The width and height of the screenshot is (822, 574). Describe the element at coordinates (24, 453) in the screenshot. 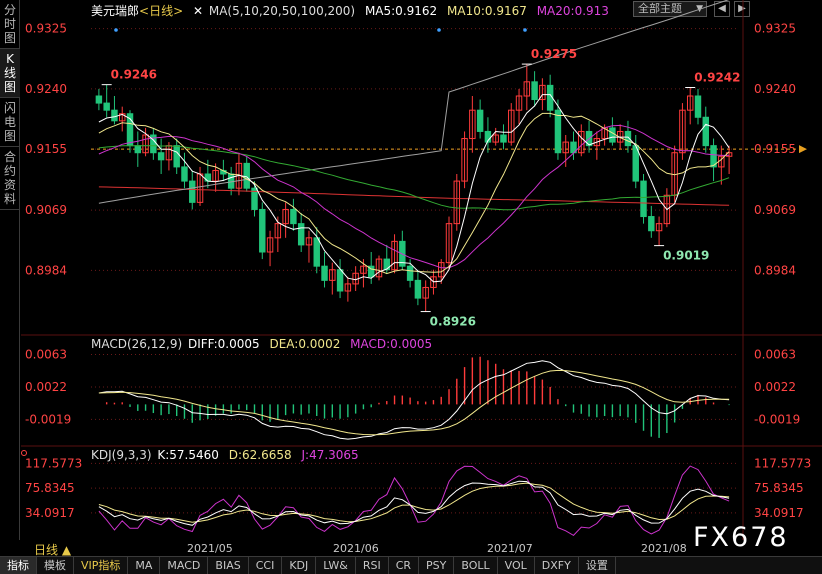

I see `kdj-settings-icon` at that location.